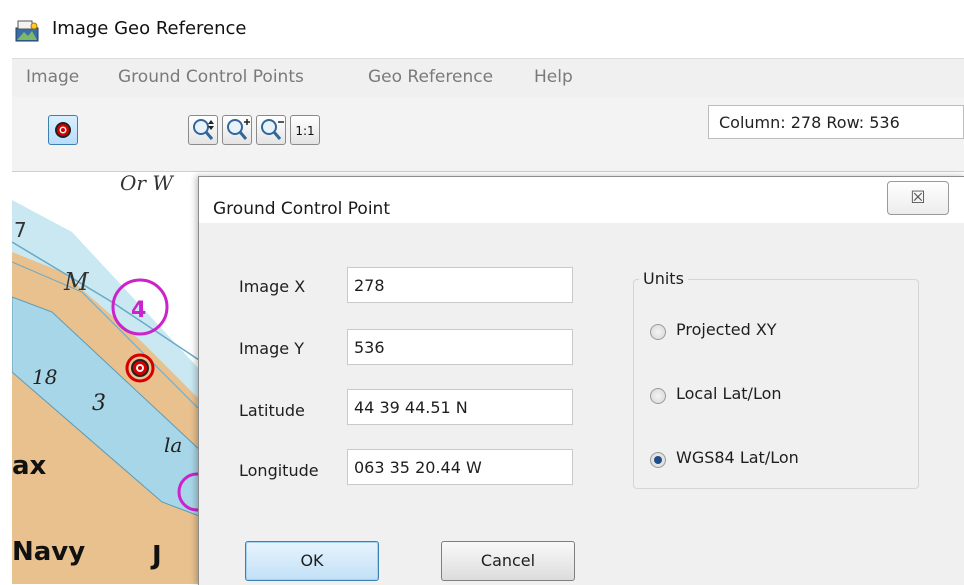  What do you see at coordinates (460, 347) in the screenshot?
I see `image-y-input: 536` at bounding box center [460, 347].